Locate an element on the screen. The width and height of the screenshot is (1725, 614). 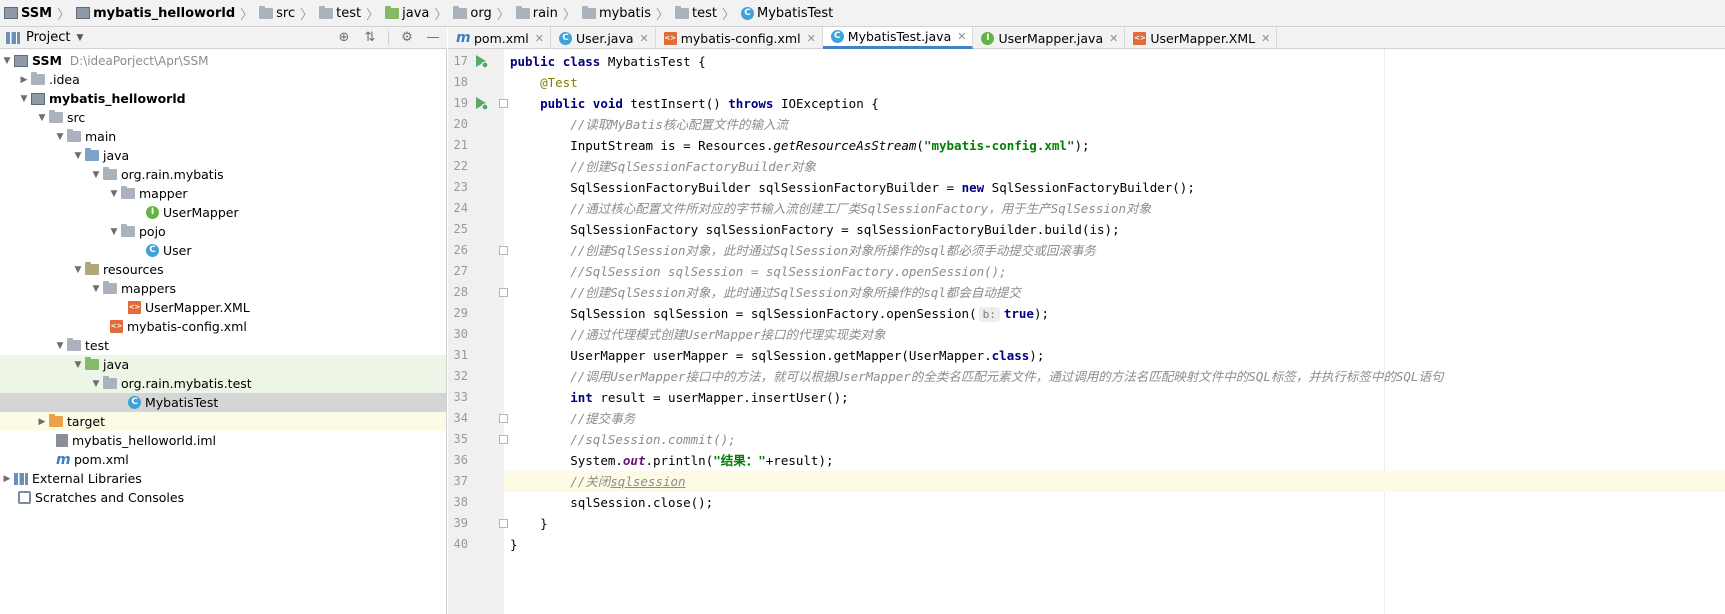
tree-item-test-java: ▼ java is located at coordinates (223, 364).